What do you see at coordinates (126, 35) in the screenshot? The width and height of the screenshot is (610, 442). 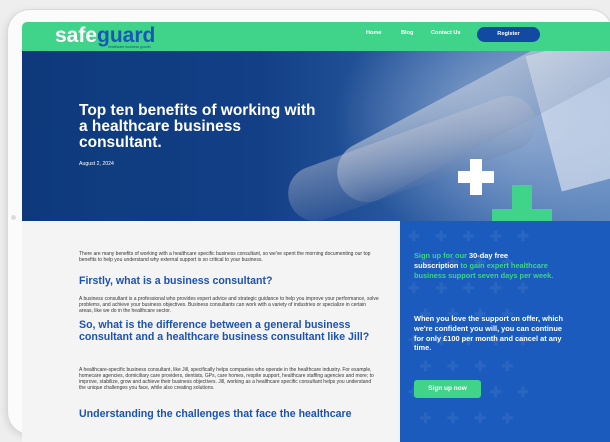 I see `logo-guard-text: guard` at bounding box center [126, 35].